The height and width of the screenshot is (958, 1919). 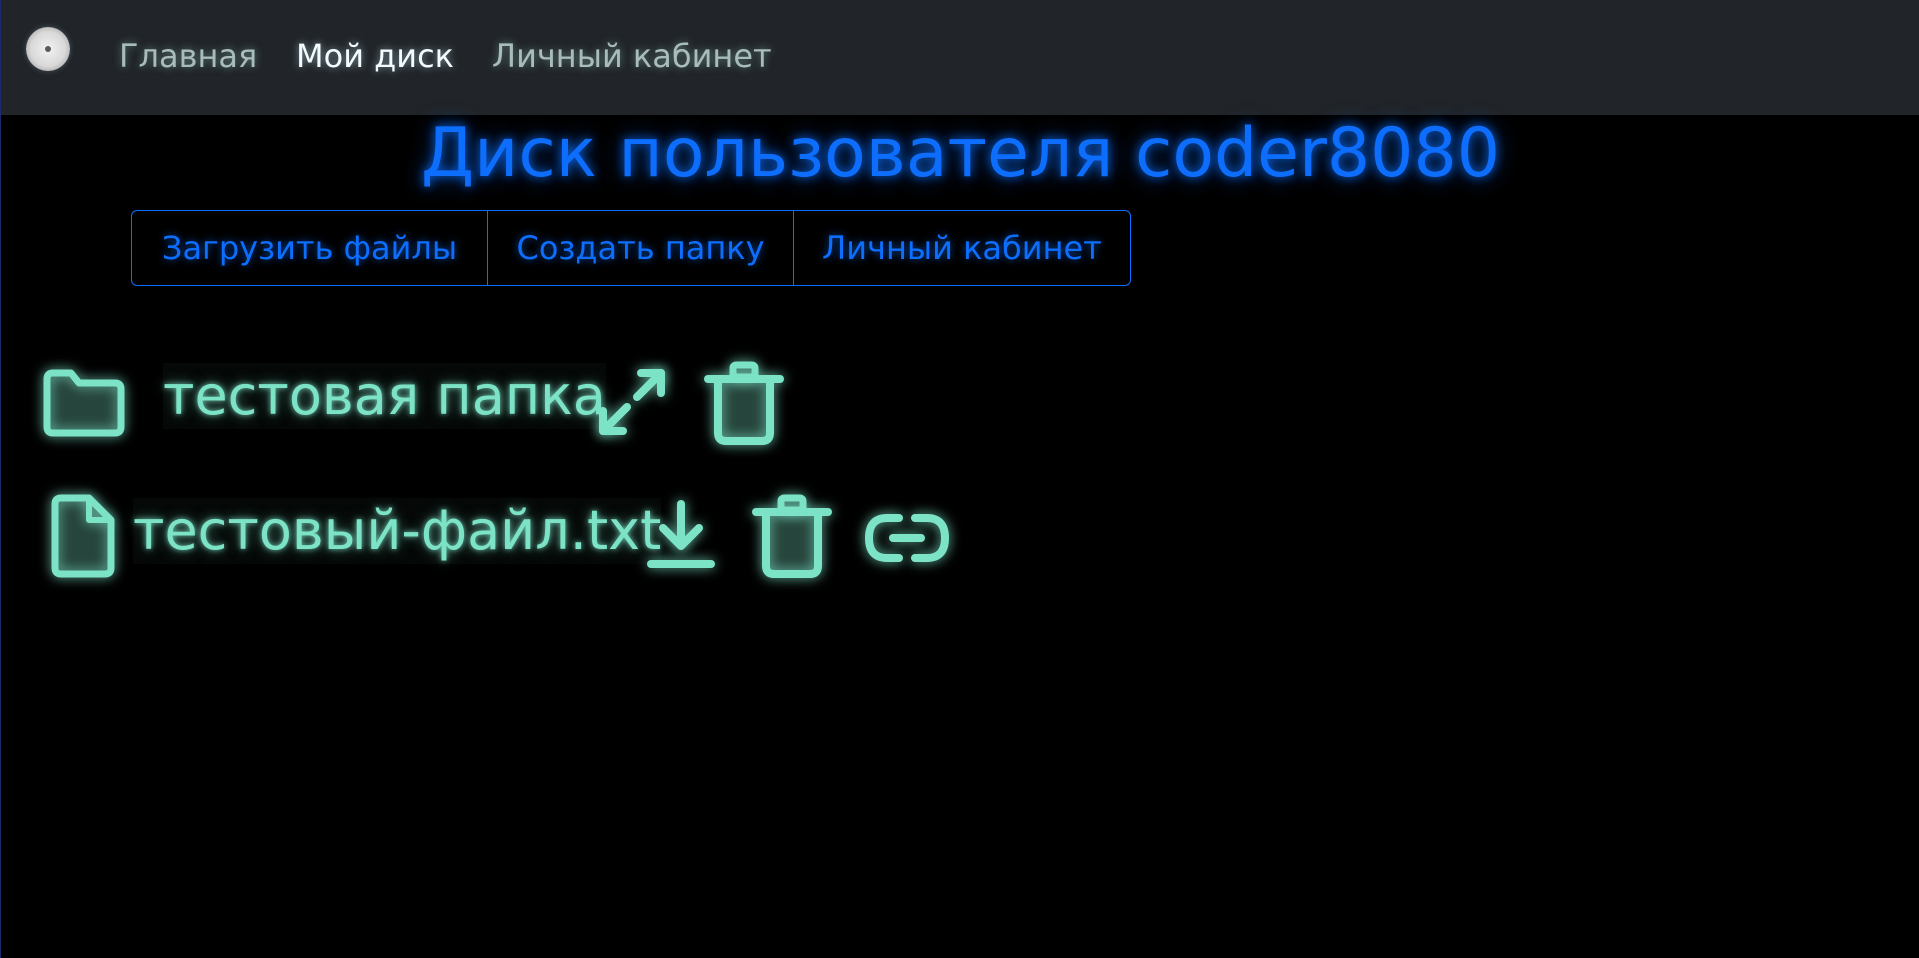 I want to click on disc-hole, so click(x=48, y=49).